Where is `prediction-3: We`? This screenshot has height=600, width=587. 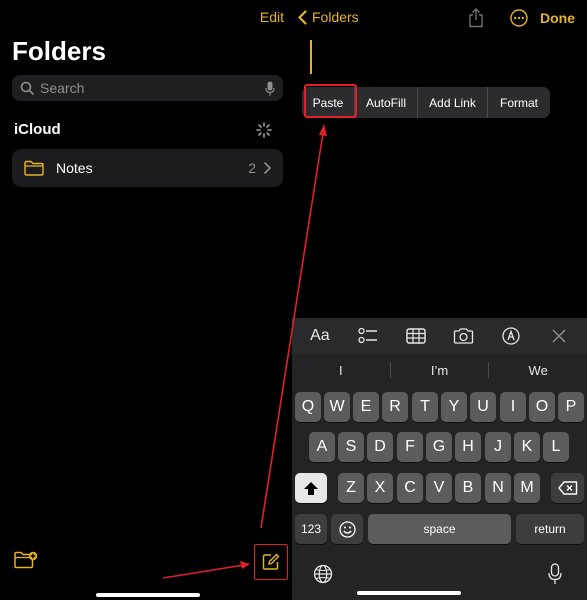 prediction-3: We is located at coordinates (538, 370).